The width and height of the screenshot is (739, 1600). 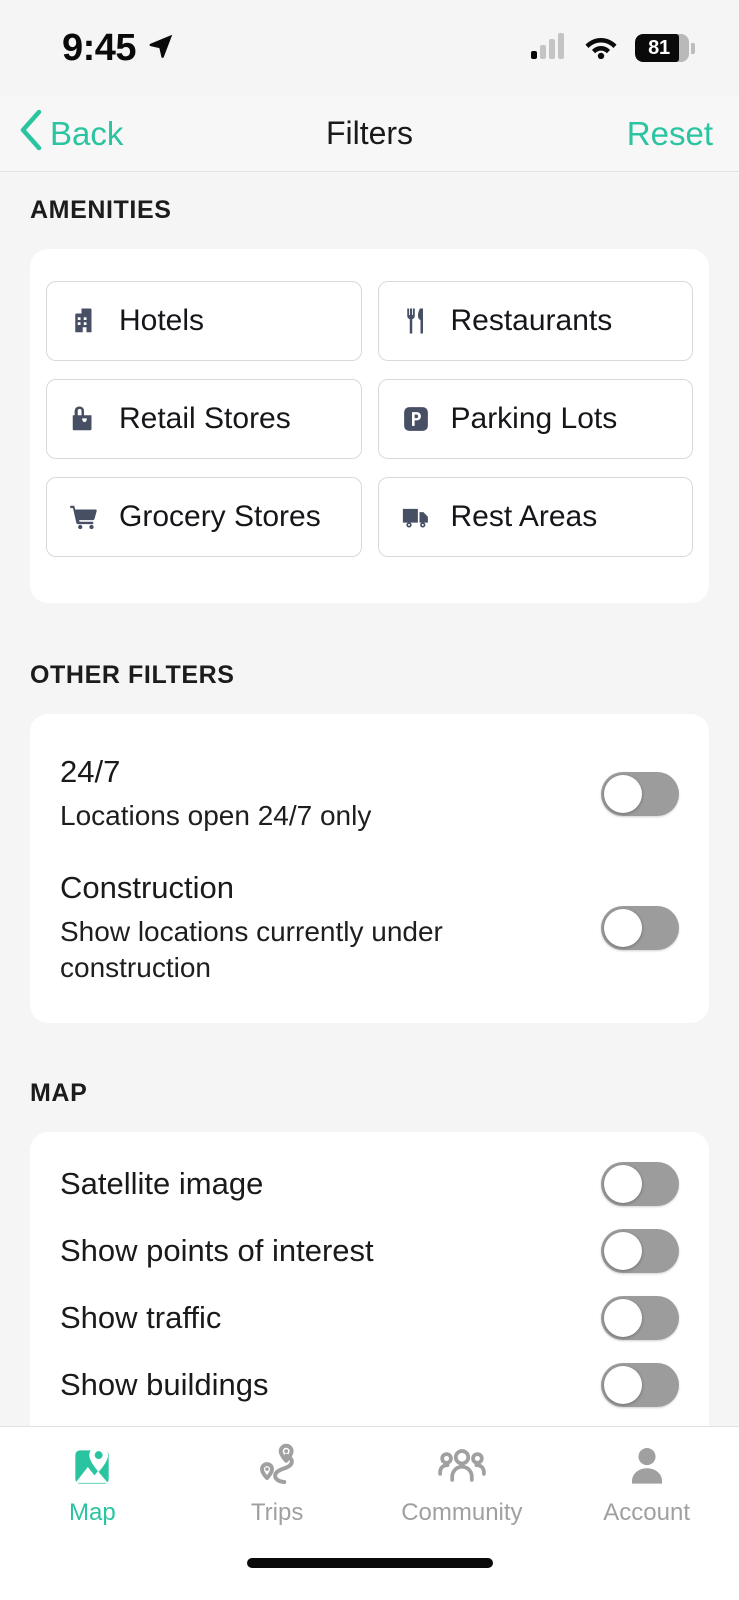 What do you see at coordinates (132, 675) in the screenshot?
I see `other-filters-section-title: OTHER FILTERS` at bounding box center [132, 675].